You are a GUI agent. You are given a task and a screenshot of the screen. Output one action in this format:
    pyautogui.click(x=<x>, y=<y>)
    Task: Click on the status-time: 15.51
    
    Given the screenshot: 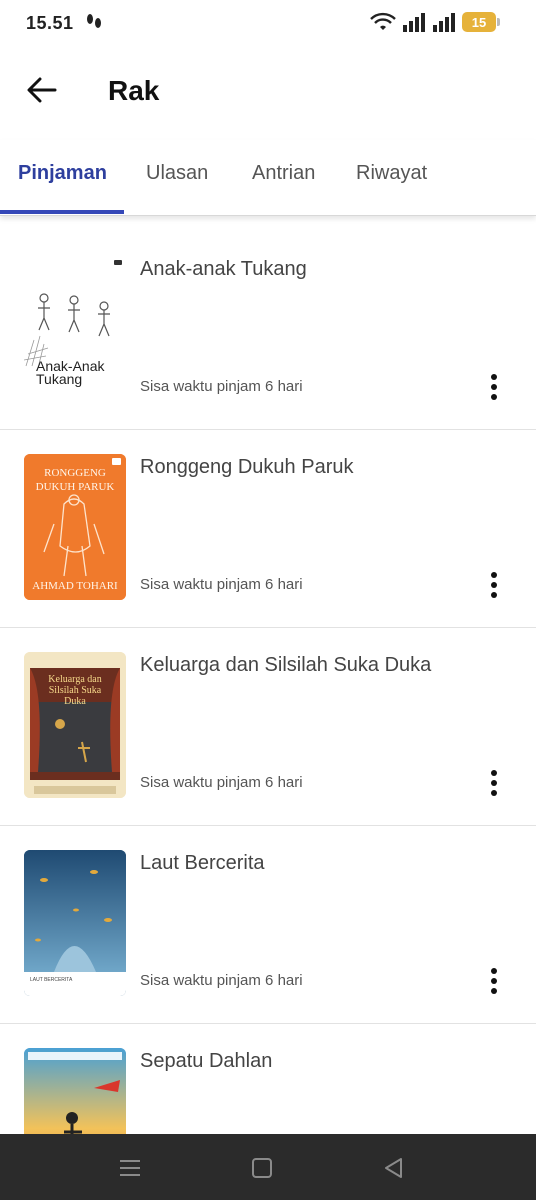 What is the action you would take?
    pyautogui.click(x=50, y=23)
    